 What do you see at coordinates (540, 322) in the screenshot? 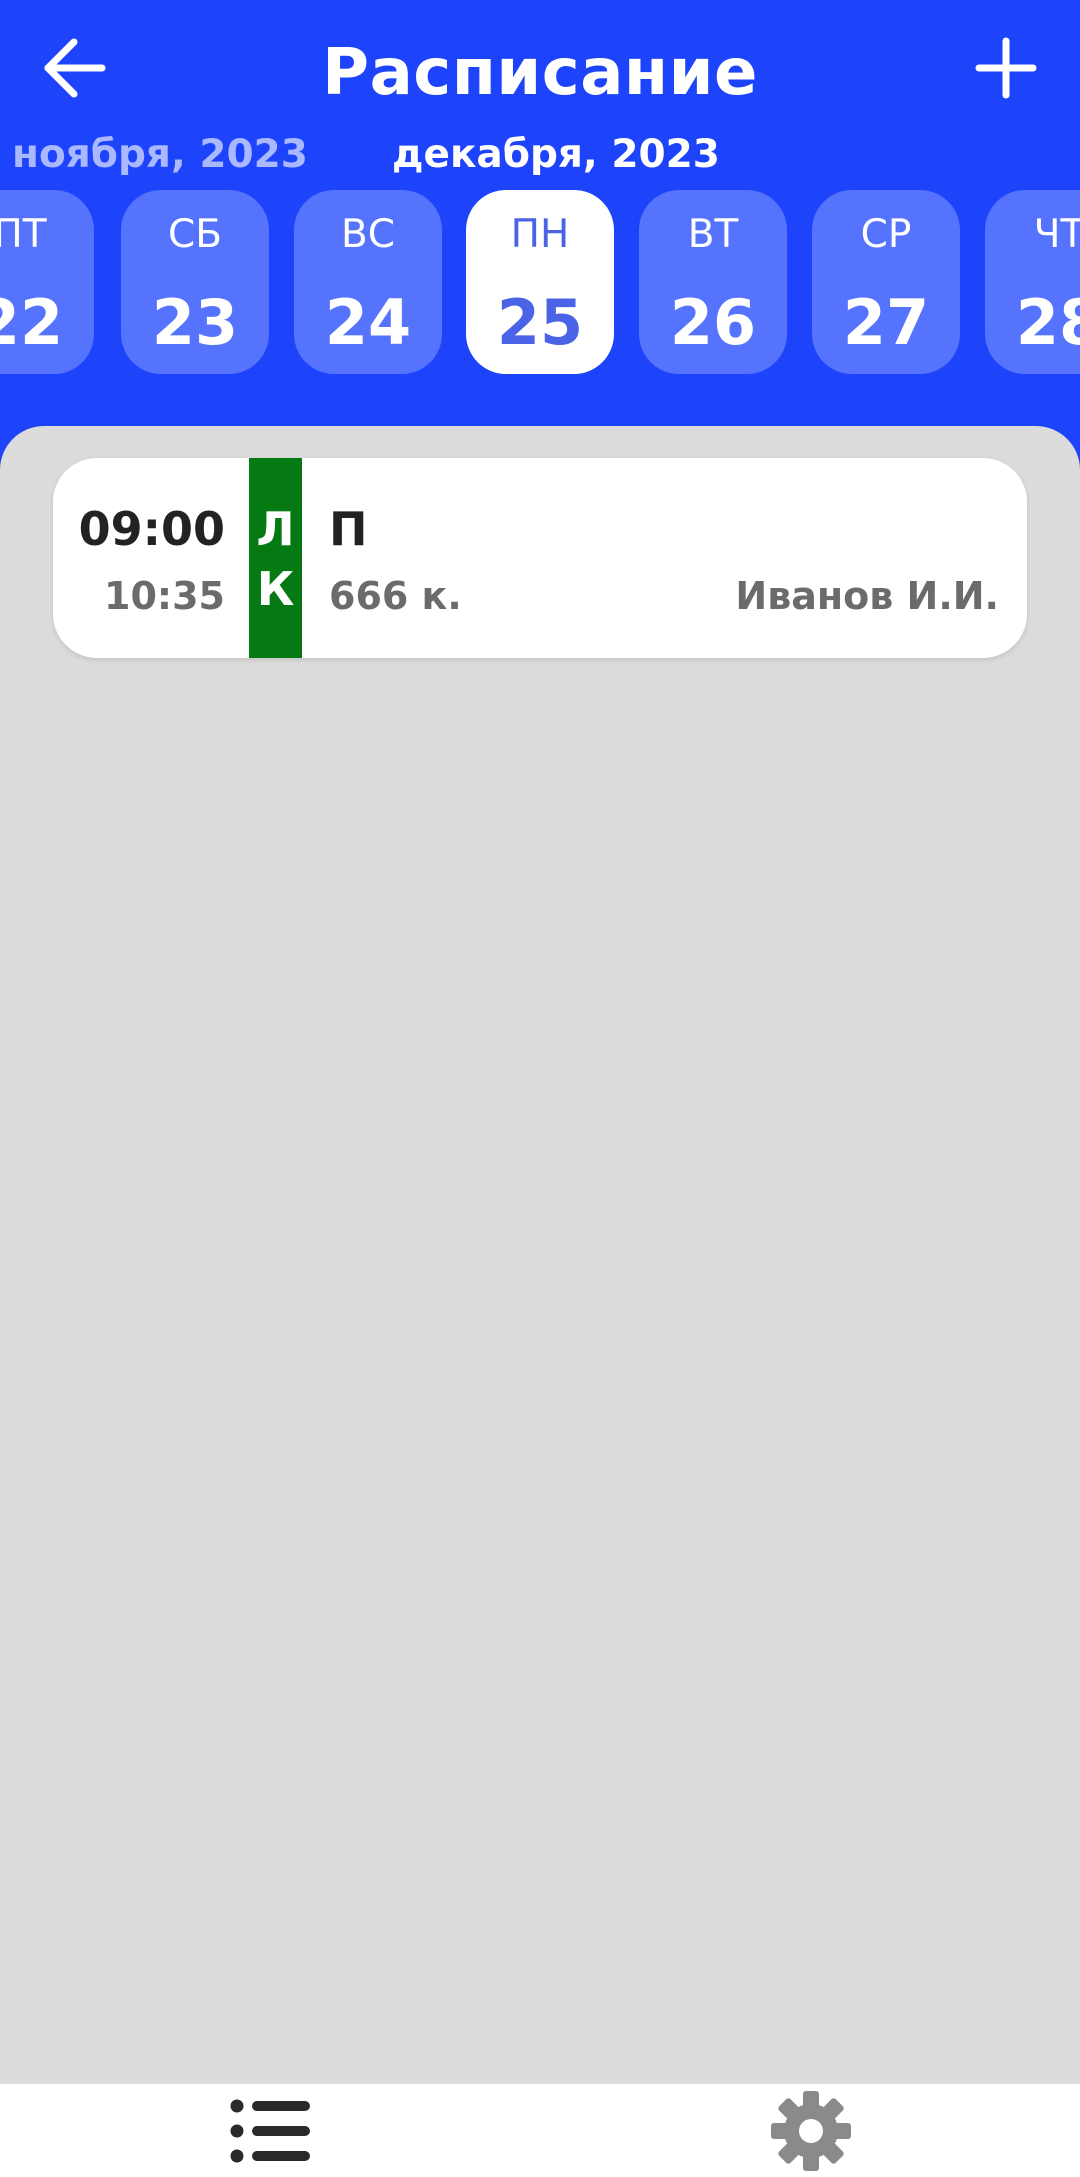
I see `day-number: 25` at bounding box center [540, 322].